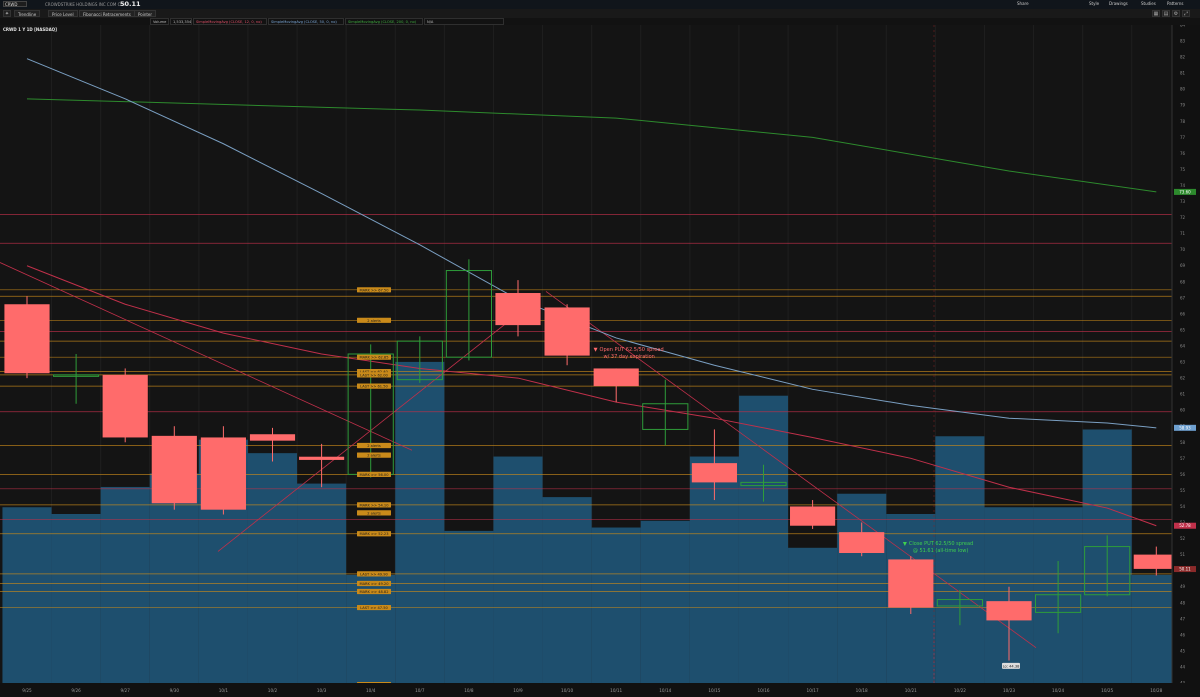 This screenshot has height=697, width=1200. I want to click on level-tag-label: MARK >> 52.23, so click(373, 534).